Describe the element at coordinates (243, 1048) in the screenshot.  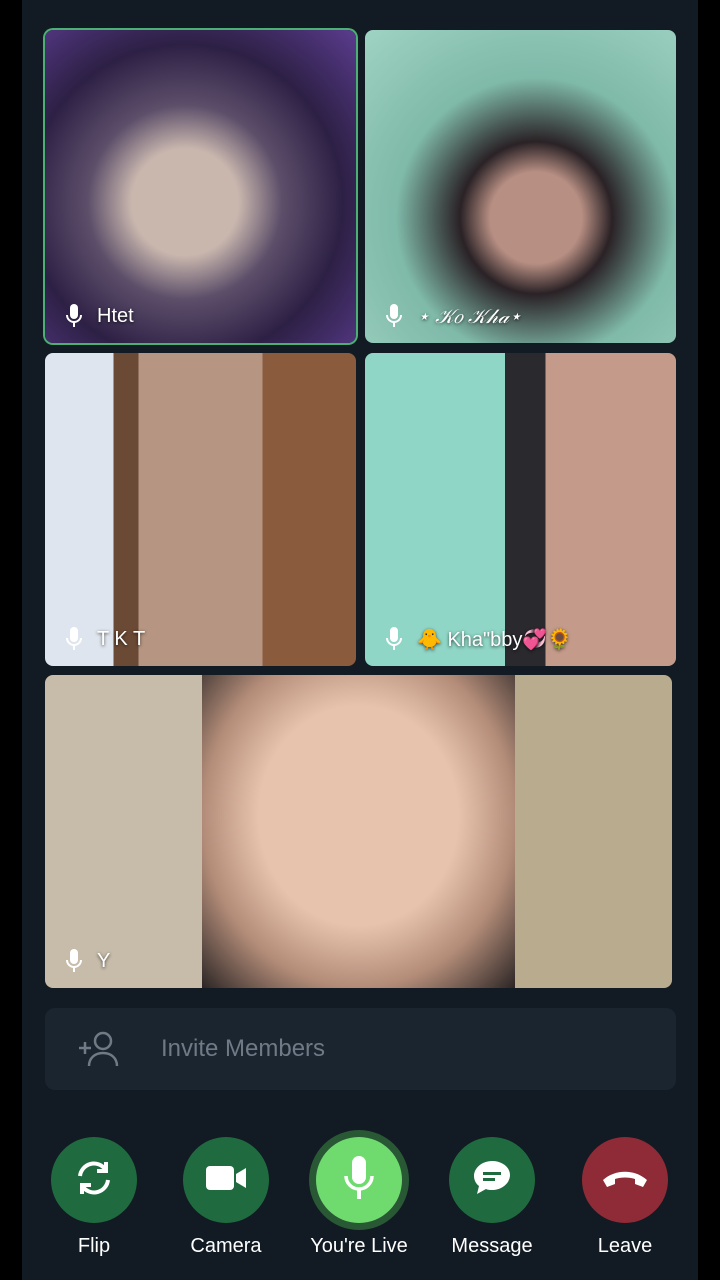
I see `invite-members-label: Invite Members` at that location.